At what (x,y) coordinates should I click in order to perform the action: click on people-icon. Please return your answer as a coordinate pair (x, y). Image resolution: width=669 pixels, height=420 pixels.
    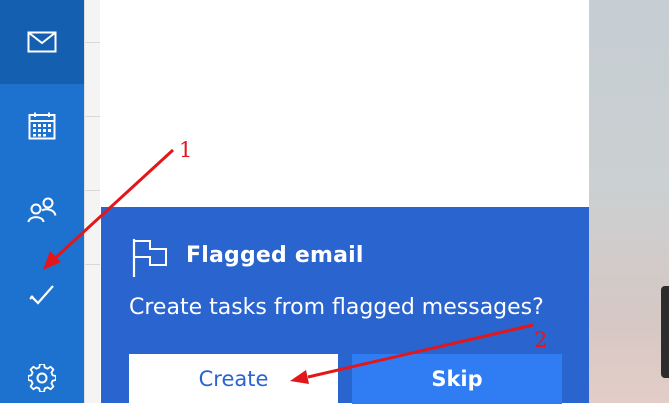
    Looking at the image, I should click on (42, 210).